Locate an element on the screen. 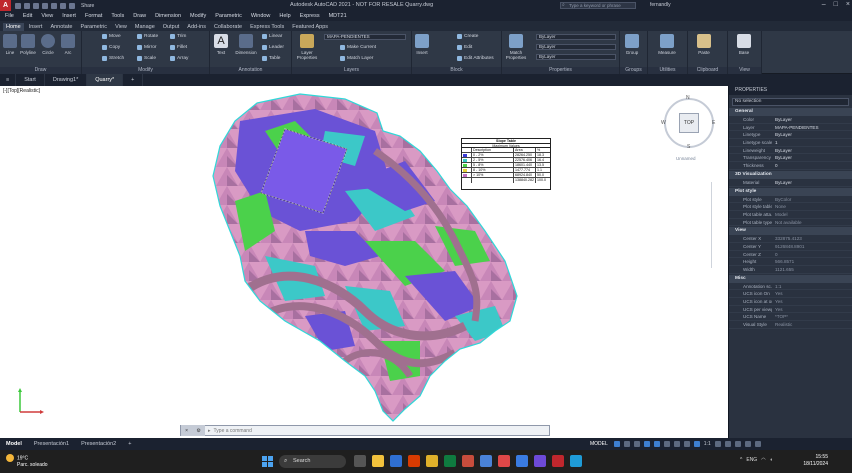 The width and height of the screenshot is (852, 473). property-value: Model is located at coordinates (812, 214).